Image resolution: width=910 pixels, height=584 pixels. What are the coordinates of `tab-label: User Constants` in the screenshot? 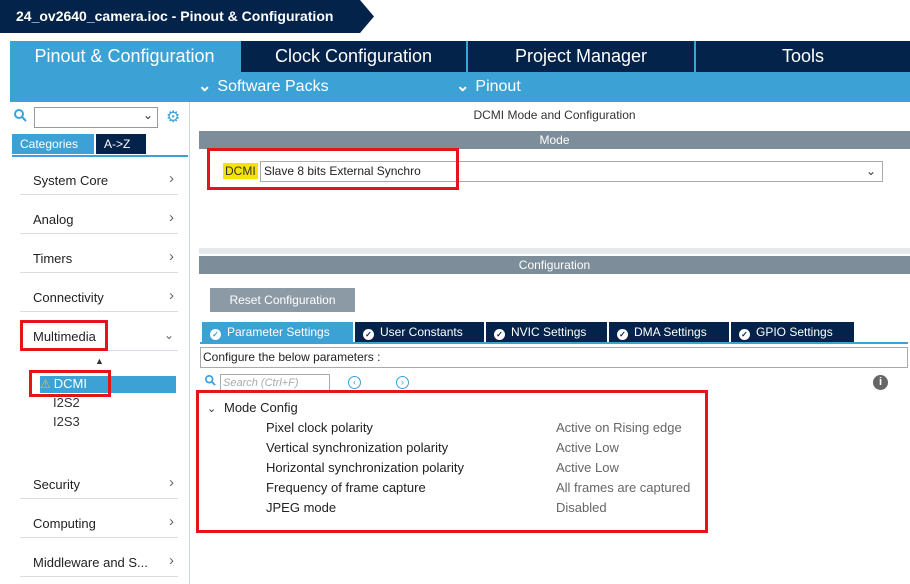 It's located at (421, 332).